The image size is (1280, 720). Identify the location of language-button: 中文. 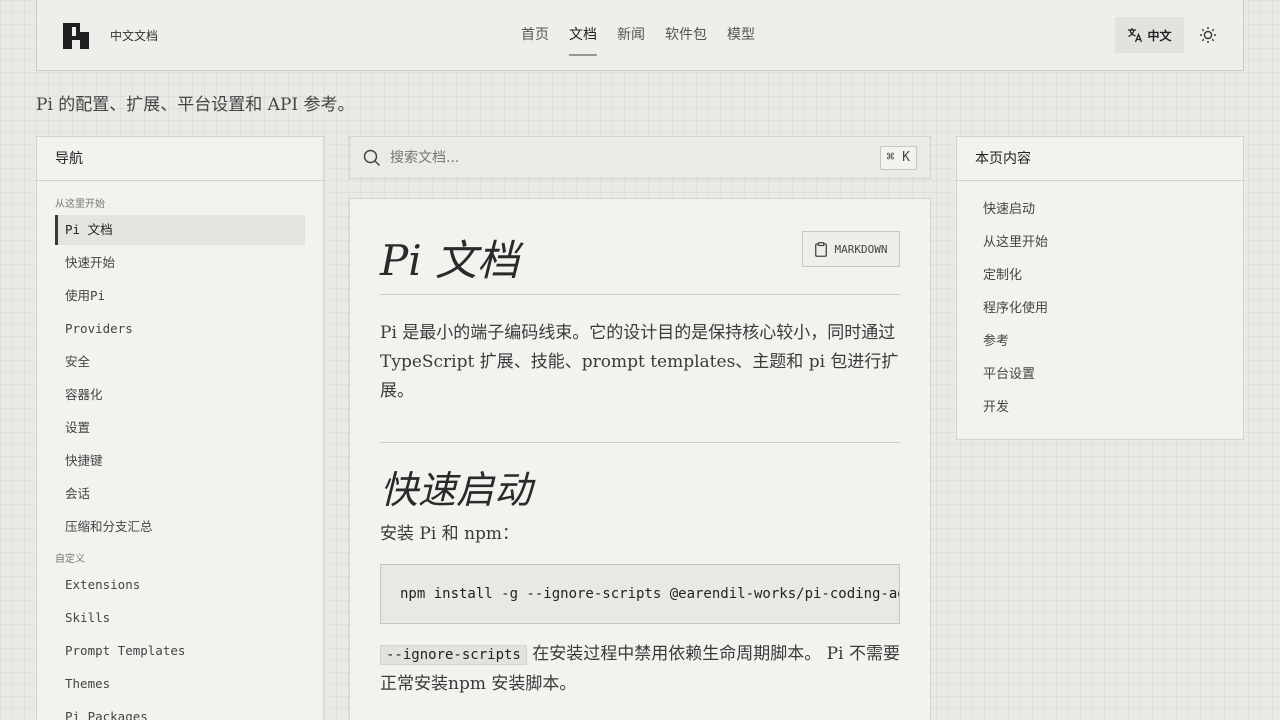
(1149, 35).